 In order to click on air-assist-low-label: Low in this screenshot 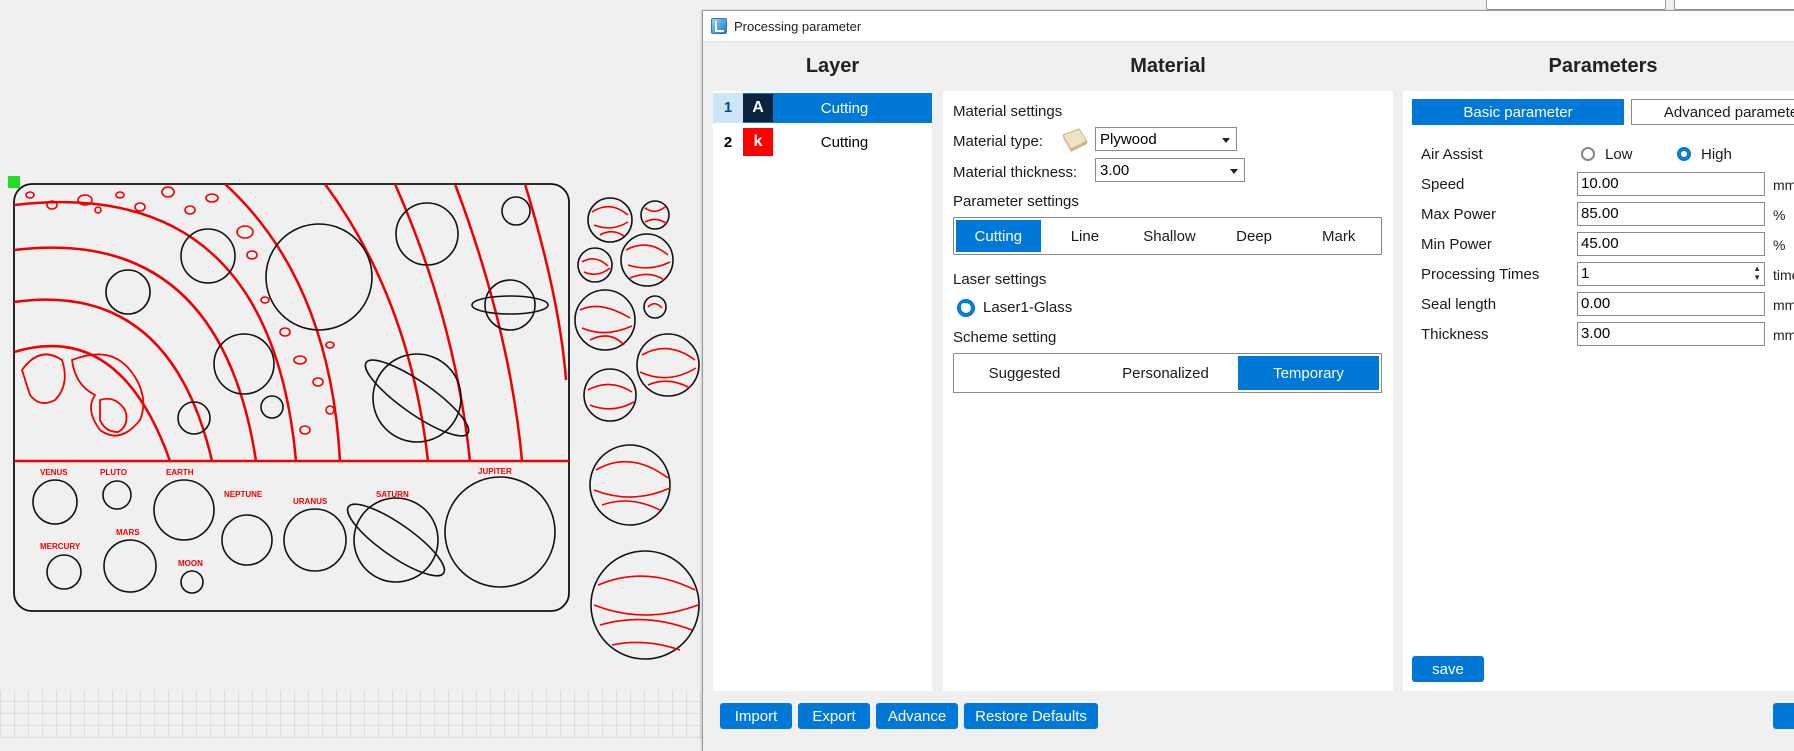, I will do `click(1619, 154)`.